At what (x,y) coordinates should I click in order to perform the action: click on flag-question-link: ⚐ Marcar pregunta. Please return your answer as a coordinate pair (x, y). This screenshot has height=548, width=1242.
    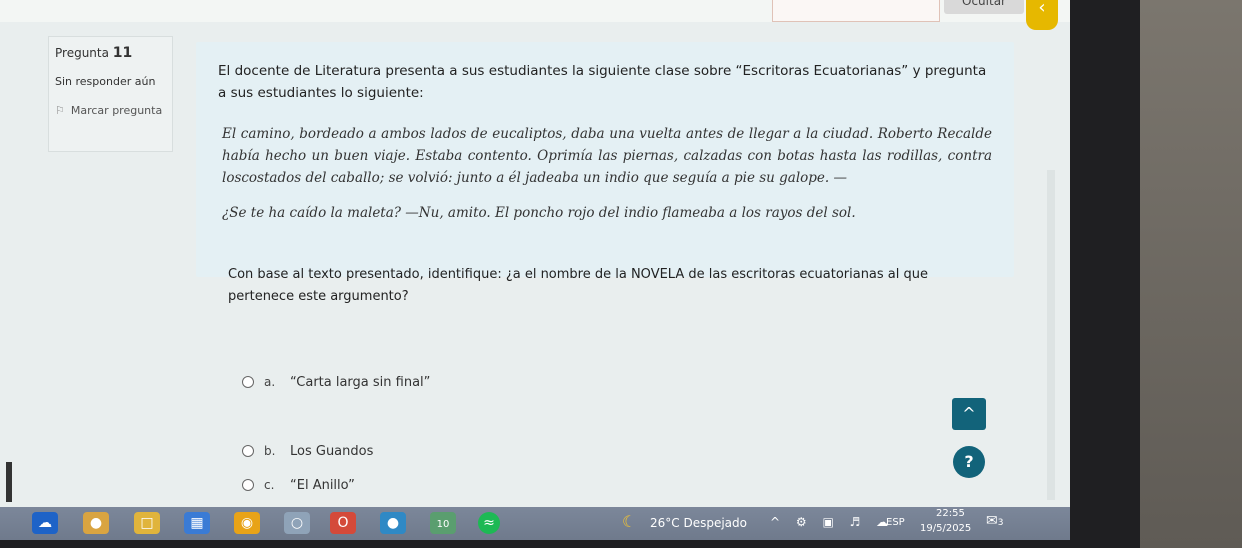
    Looking at the image, I should click on (110, 111).